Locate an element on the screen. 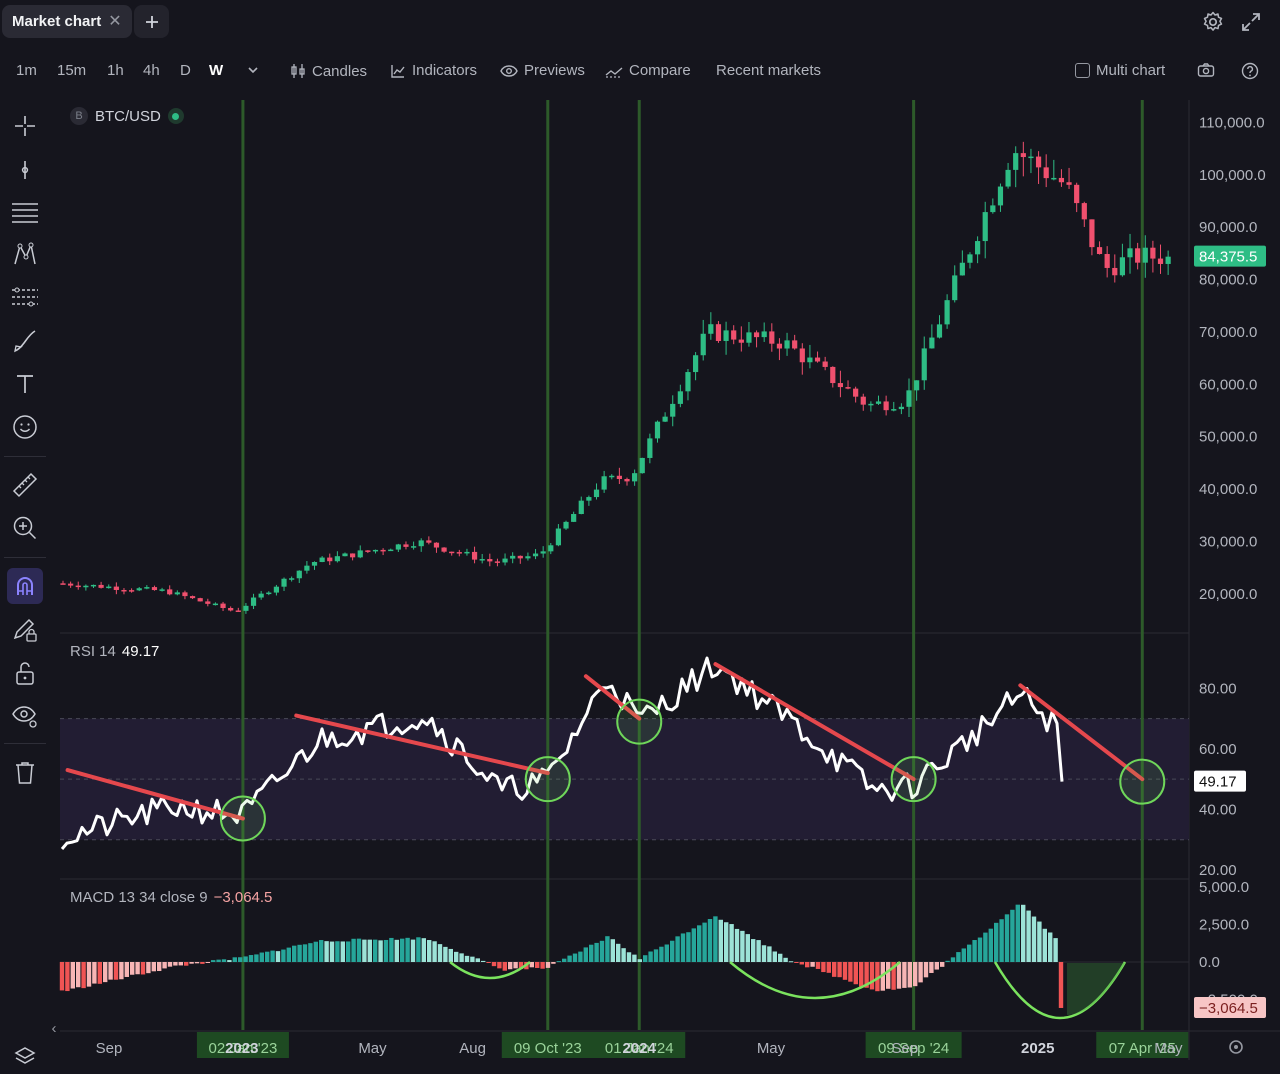 This screenshot has height=1074, width=1280. screenshot-button is located at coordinates (1206, 70).